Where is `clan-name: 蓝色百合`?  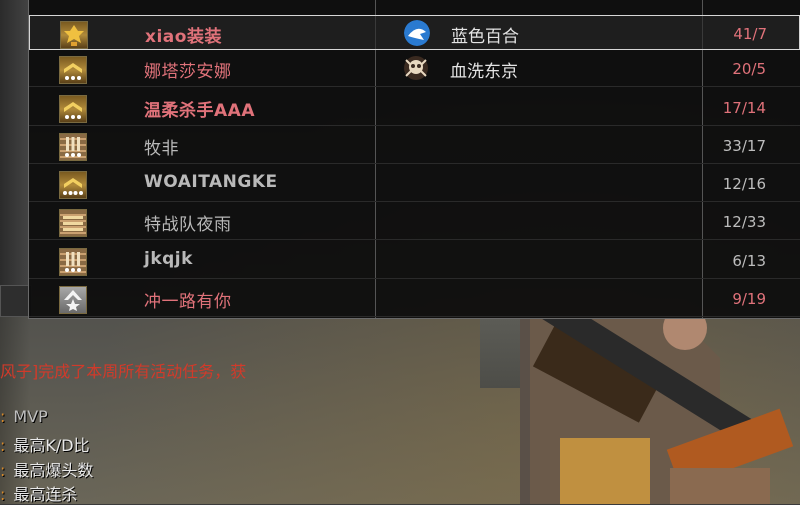
clan-name: 蓝色百合 is located at coordinates (485, 37).